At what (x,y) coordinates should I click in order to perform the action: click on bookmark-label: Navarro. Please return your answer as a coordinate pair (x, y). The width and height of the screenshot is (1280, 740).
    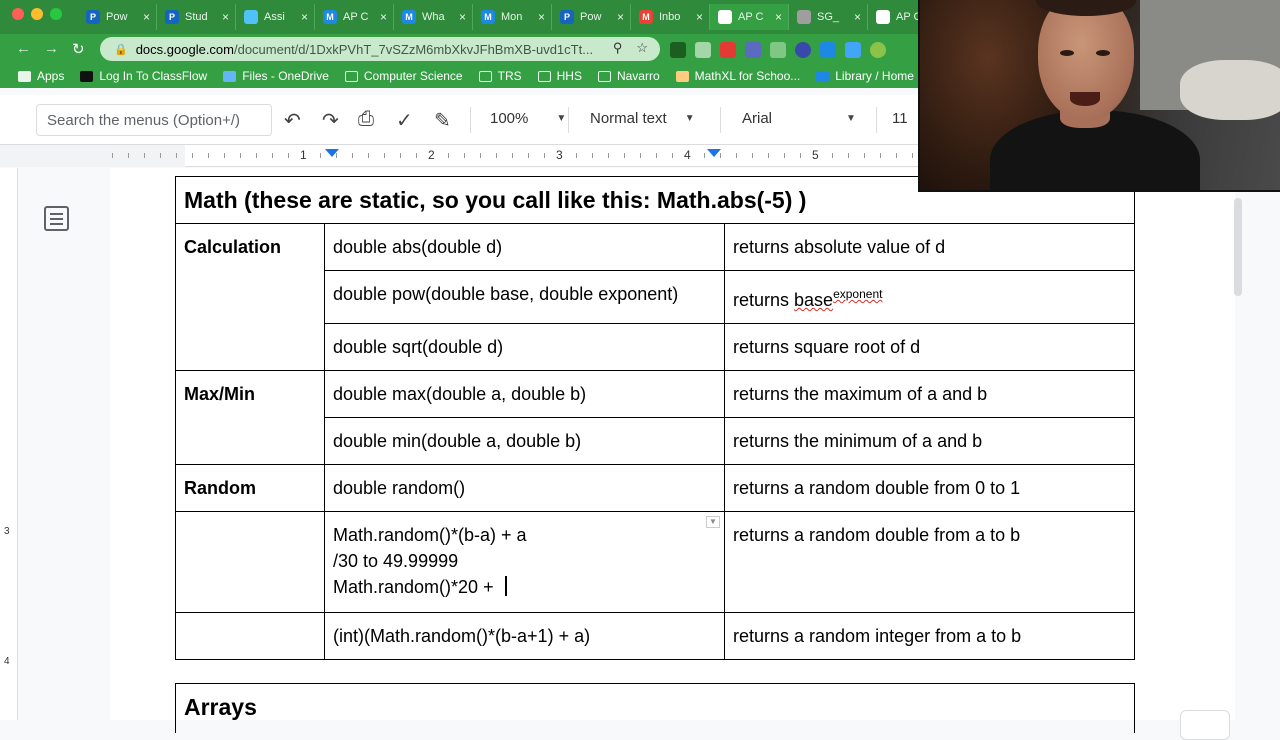
    Looking at the image, I should click on (638, 76).